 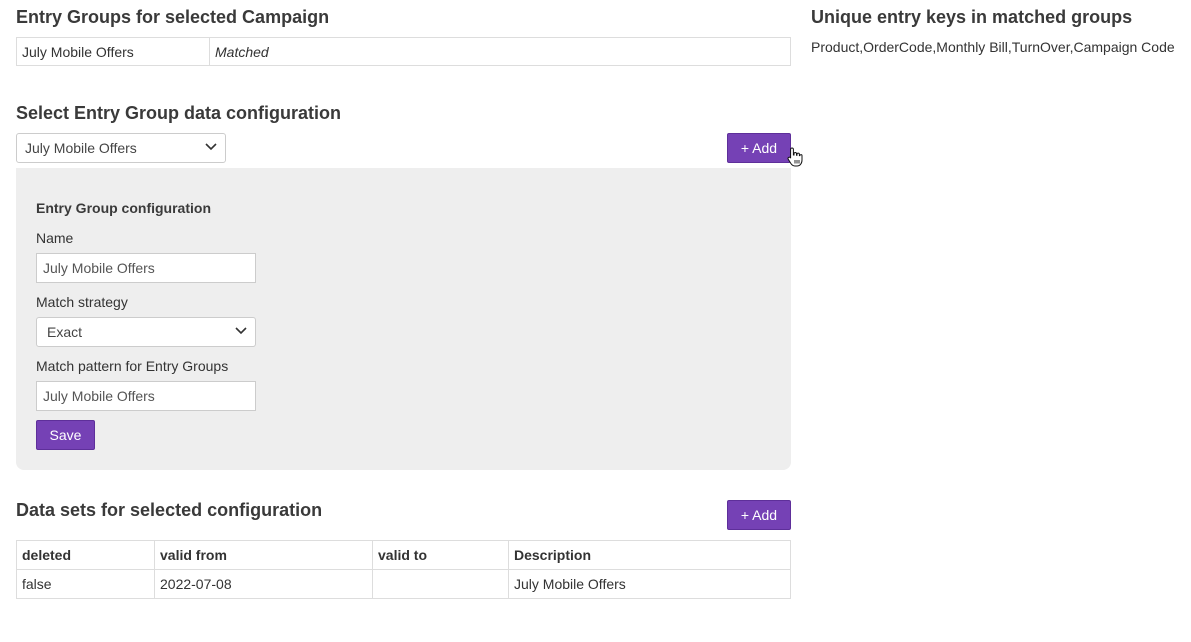 I want to click on add-dataset-button: + Add, so click(x=759, y=515).